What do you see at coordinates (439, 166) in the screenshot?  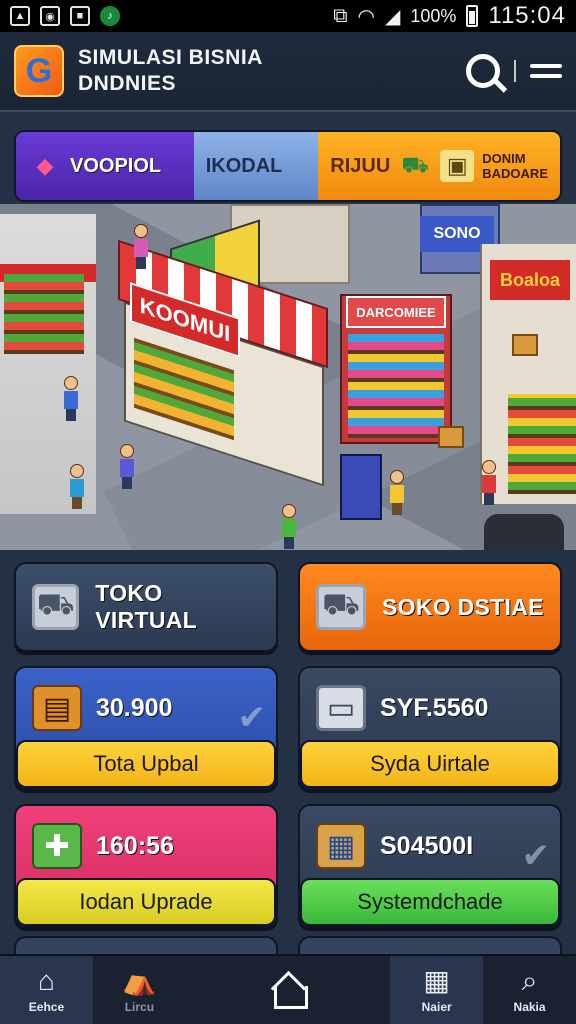 I see `tab-rijuu: RIJUU ⛟ ▣ DONIM BADOARE` at bounding box center [439, 166].